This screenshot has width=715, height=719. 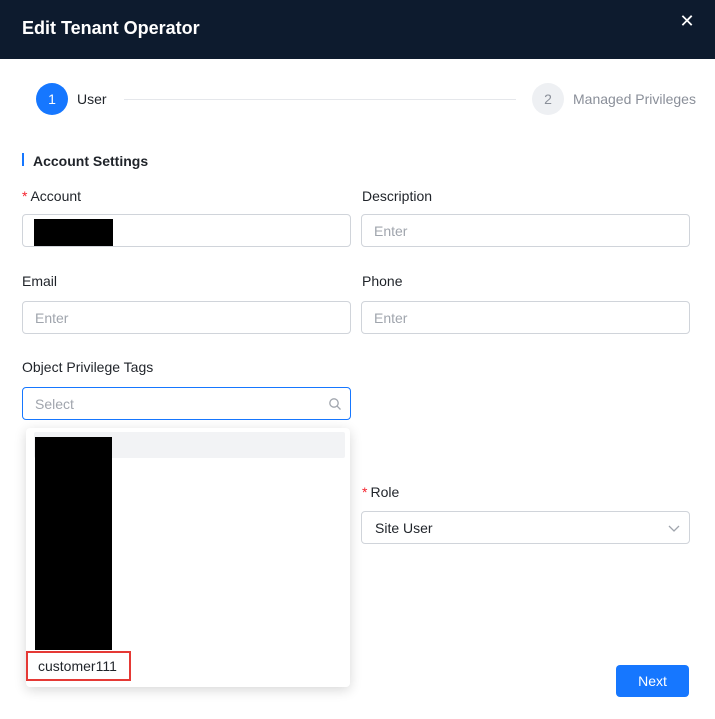 I want to click on chevron-down-icon, so click(x=674, y=528).